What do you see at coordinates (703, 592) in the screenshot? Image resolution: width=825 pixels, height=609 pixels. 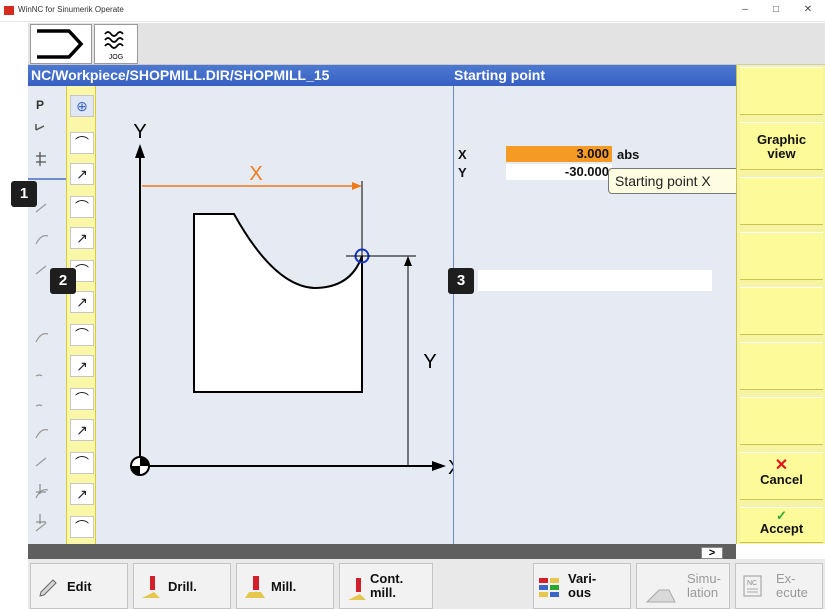 I see `simulation-line-2: lation` at bounding box center [703, 592].